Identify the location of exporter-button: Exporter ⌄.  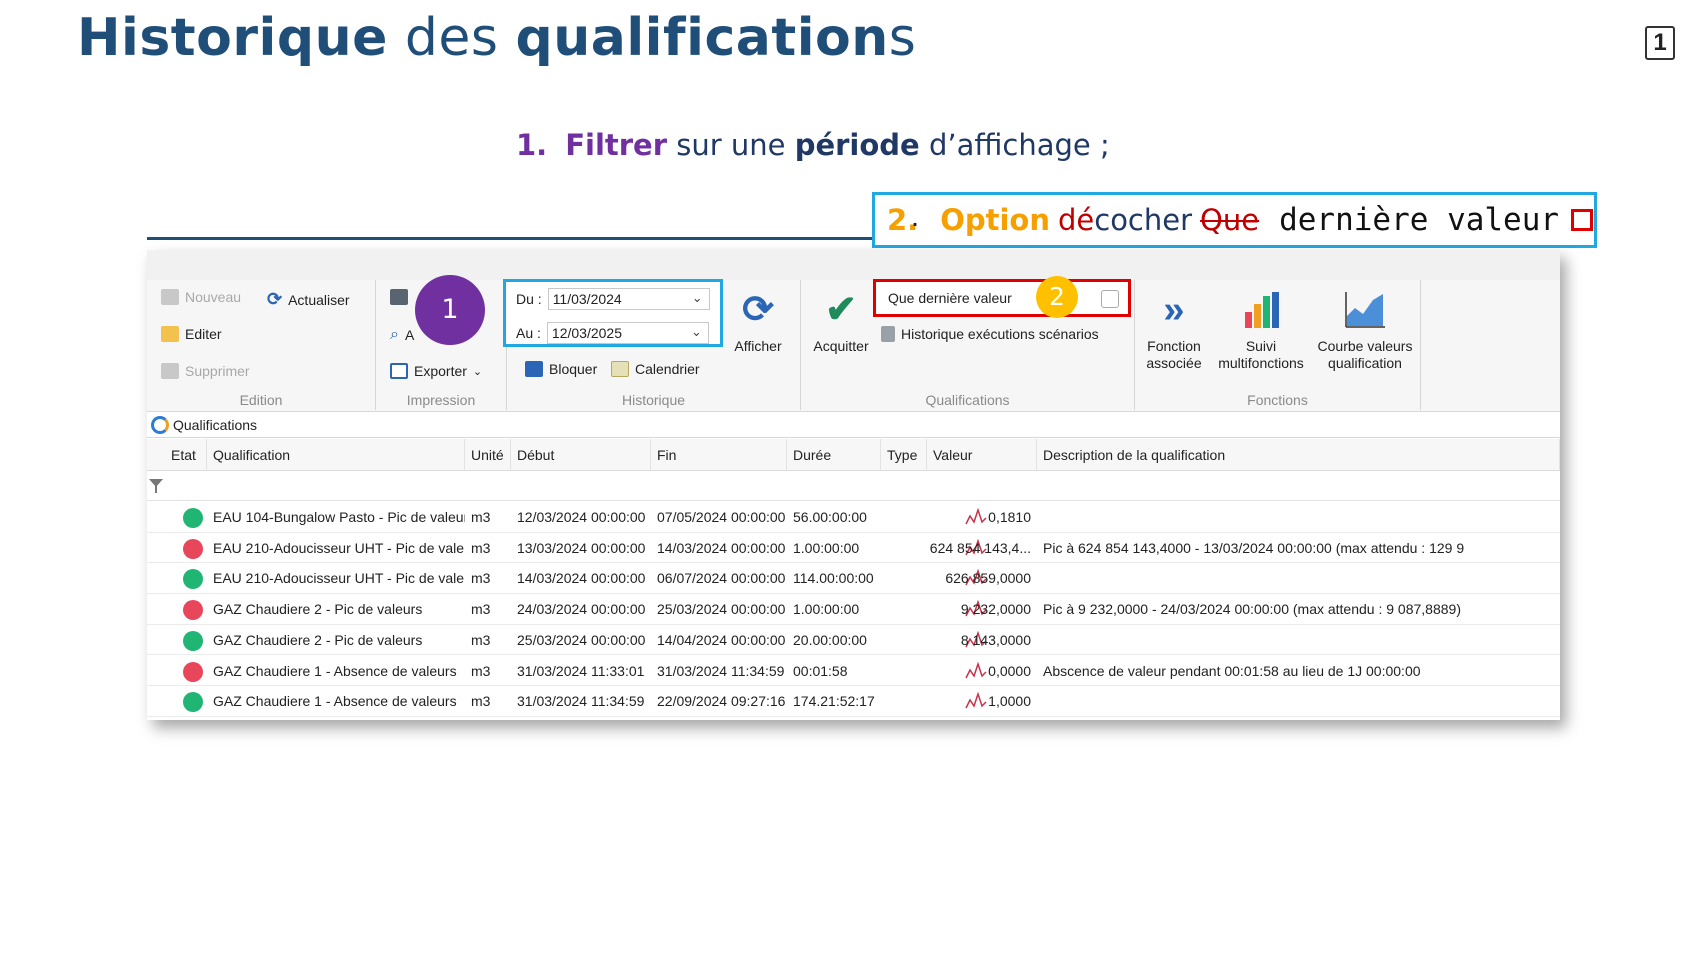
(436, 371).